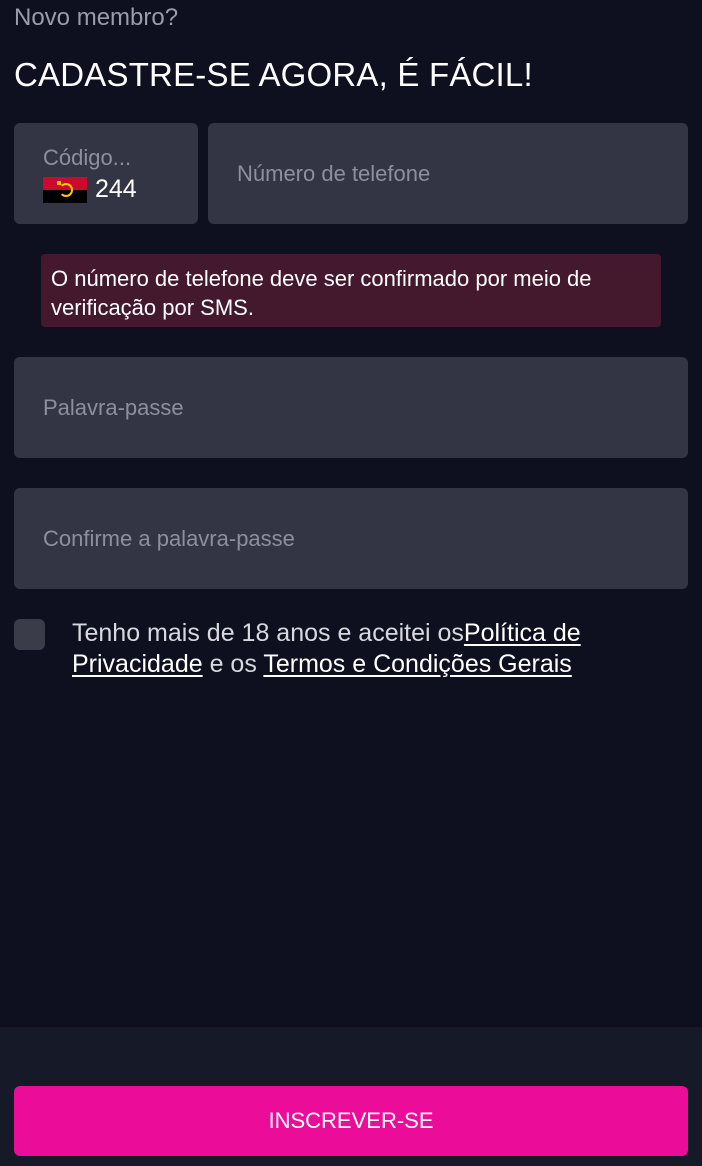  I want to click on password-field-container, so click(351, 407).